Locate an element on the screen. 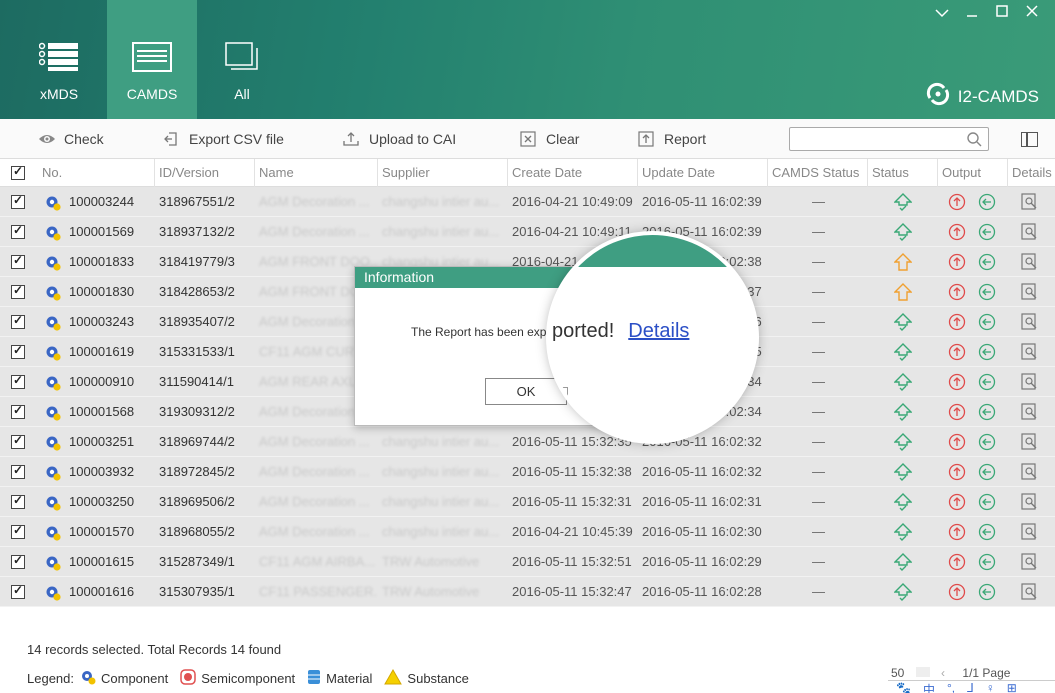  page-size: 50 is located at coordinates (897, 673).